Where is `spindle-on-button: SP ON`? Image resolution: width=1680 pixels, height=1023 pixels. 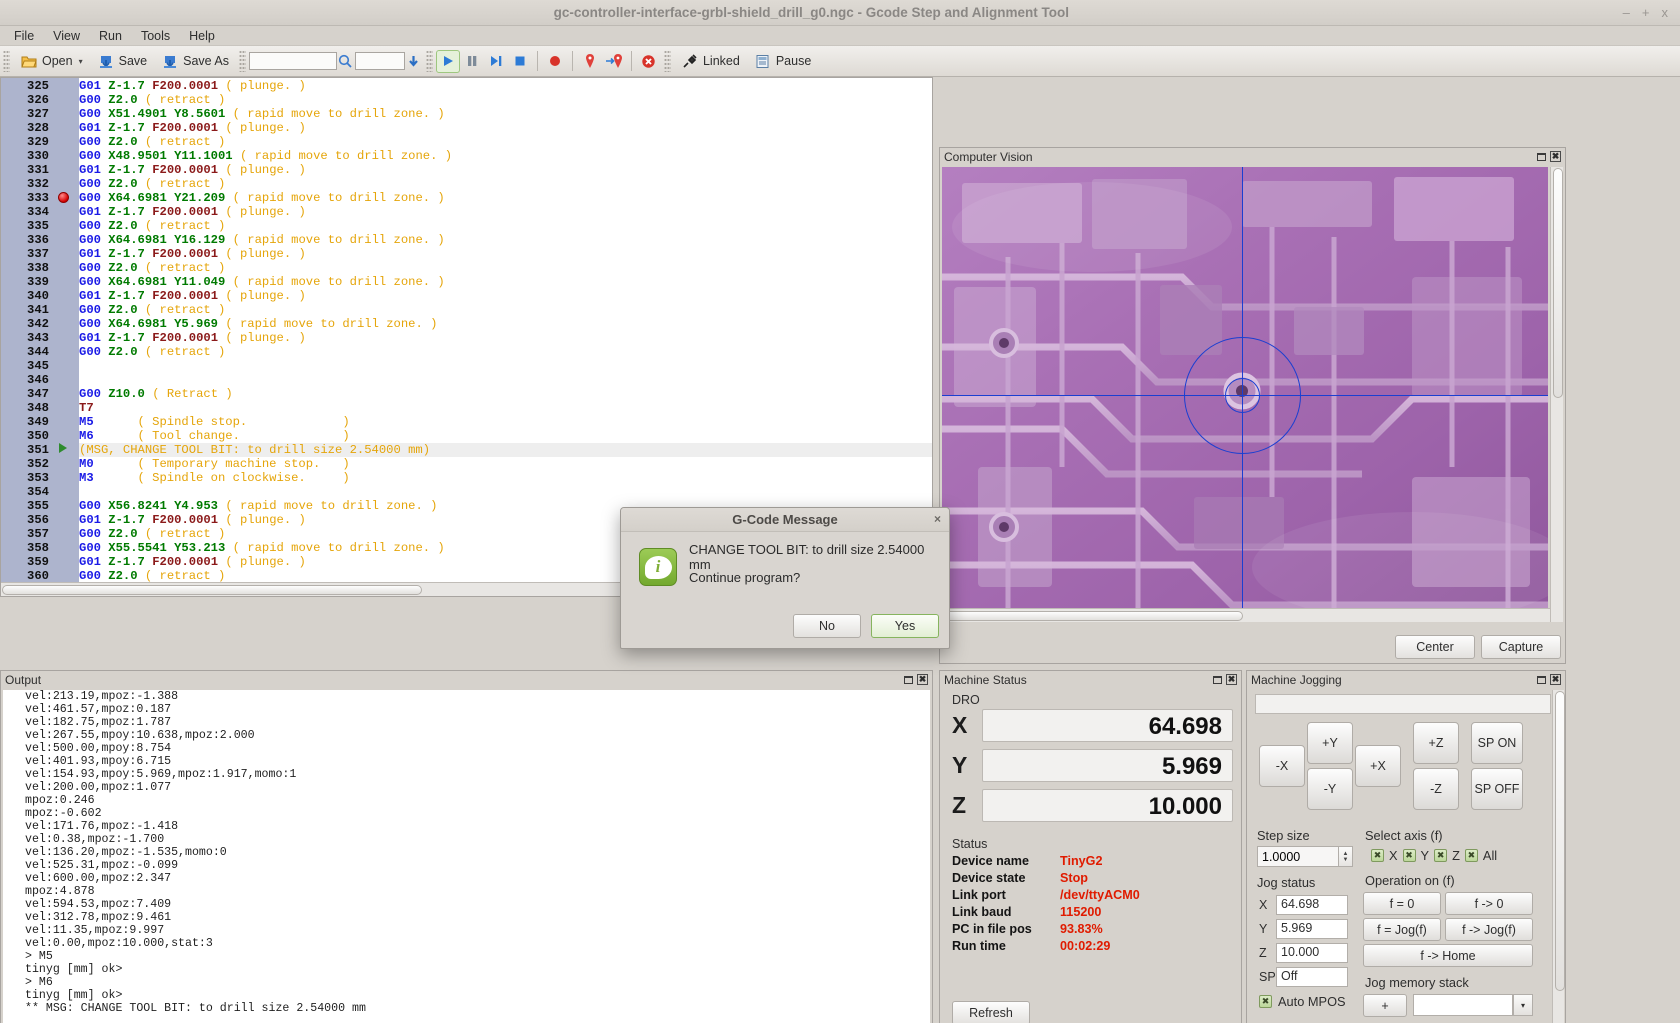
spindle-on-button: SP ON is located at coordinates (1497, 743).